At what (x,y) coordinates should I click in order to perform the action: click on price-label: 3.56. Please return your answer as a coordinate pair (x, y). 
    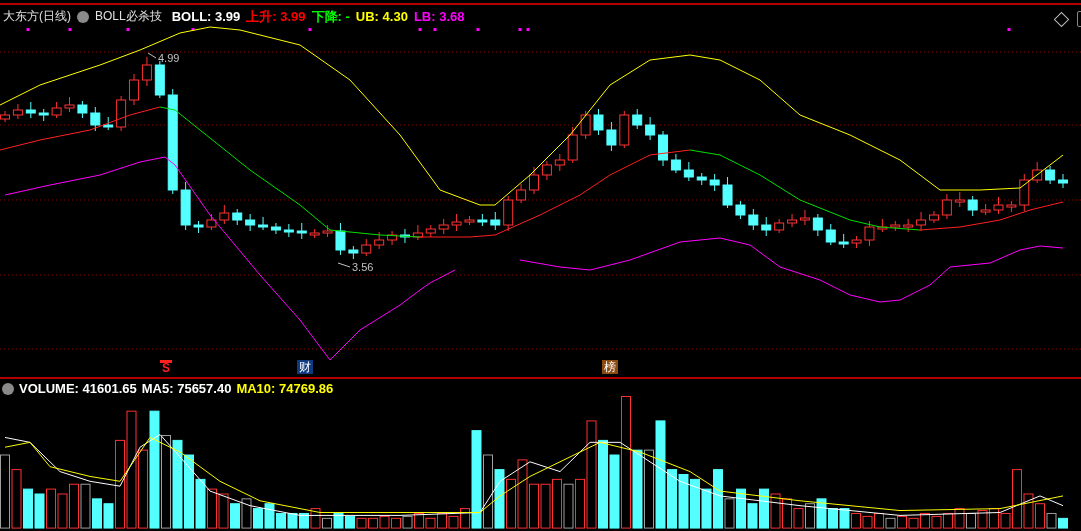
    Looking at the image, I should click on (363, 267).